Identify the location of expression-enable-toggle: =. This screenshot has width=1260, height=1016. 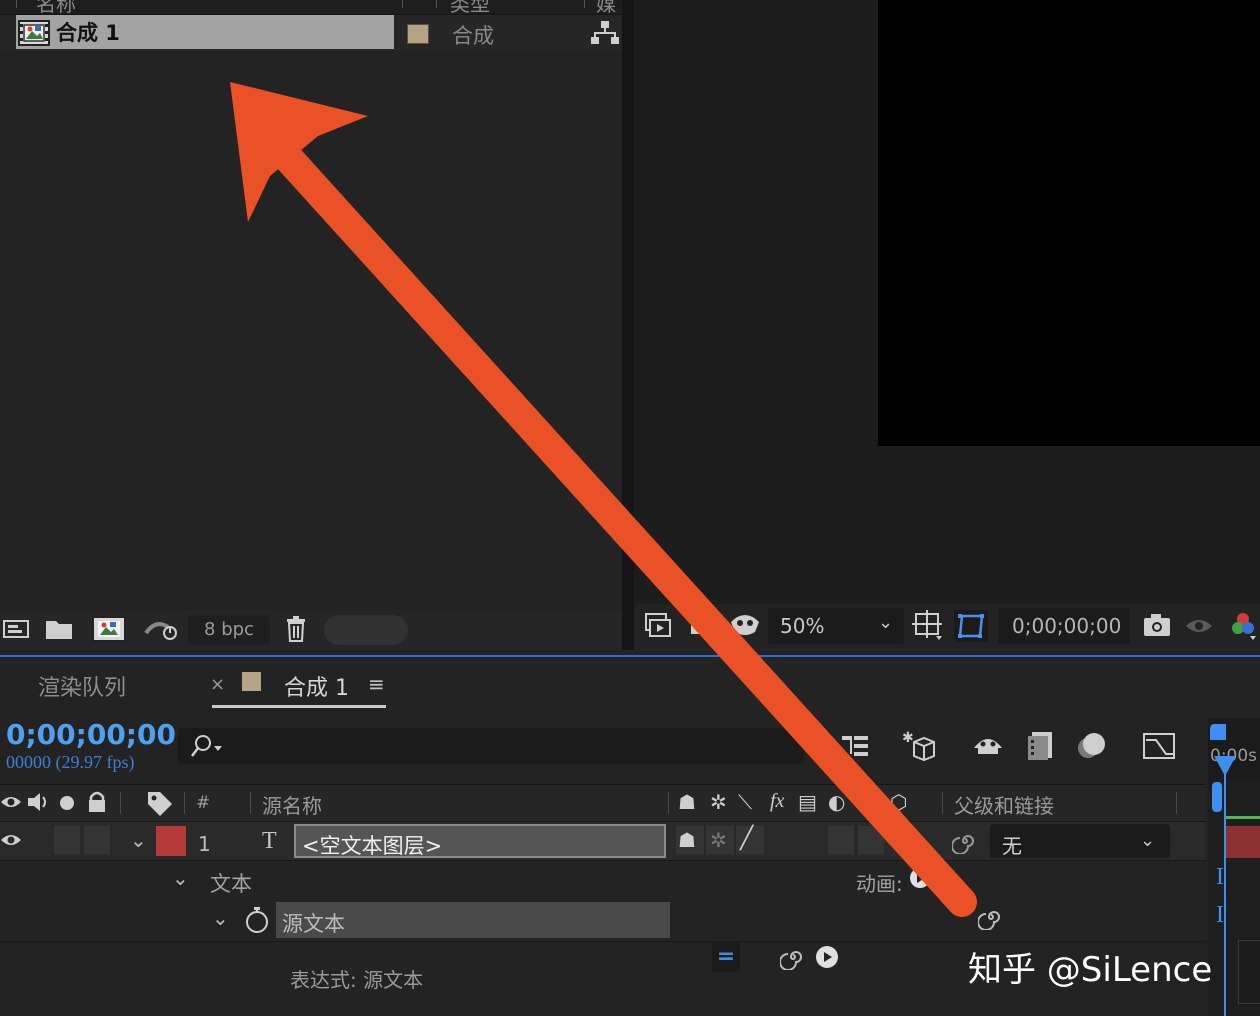
(726, 957).